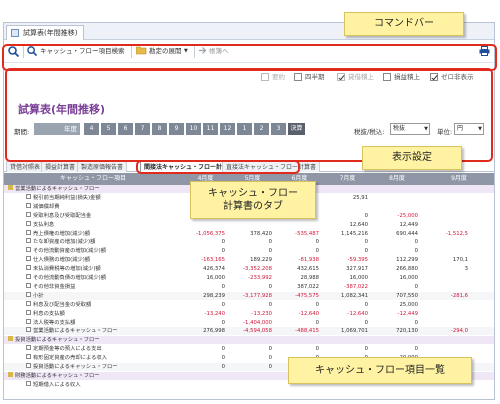 This screenshot has height=404, width=500. I want to click on table-row: 支払利息 12,640 12,449, so click(249, 224).